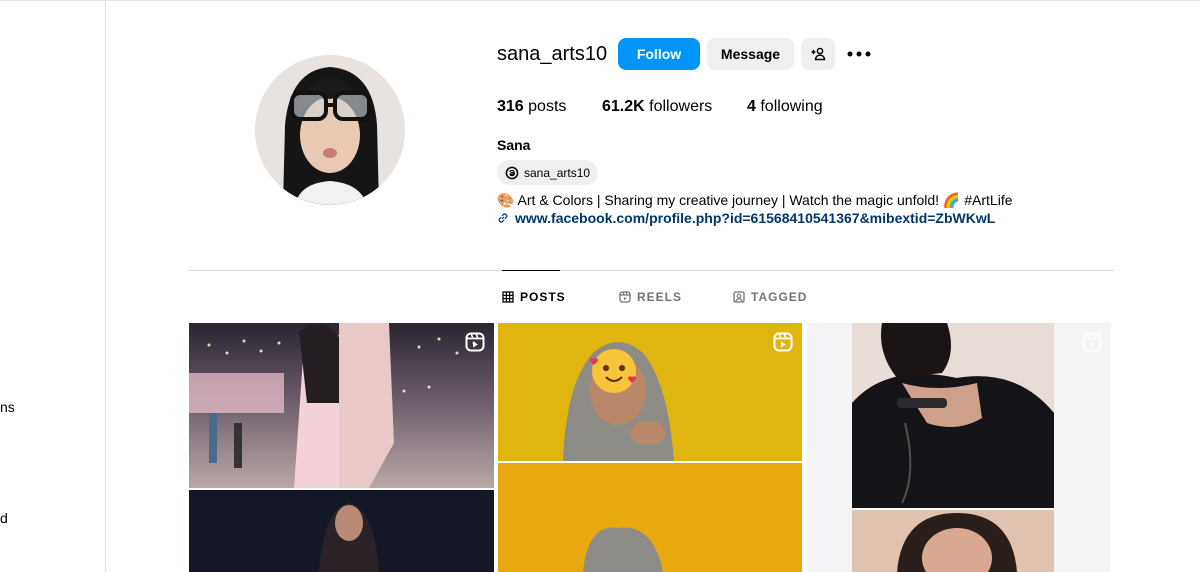  What do you see at coordinates (514, 145) in the screenshot?
I see `profile-full-name: Sana` at bounding box center [514, 145].